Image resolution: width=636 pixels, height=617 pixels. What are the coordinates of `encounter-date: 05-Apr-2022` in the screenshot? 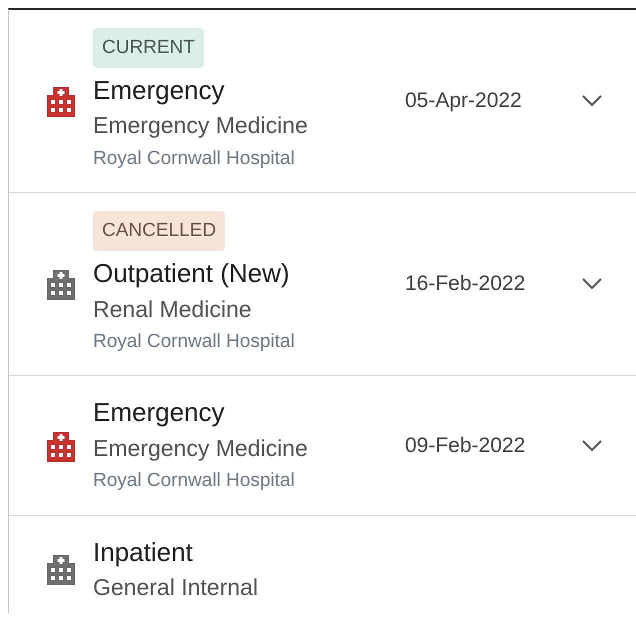 It's located at (464, 101).